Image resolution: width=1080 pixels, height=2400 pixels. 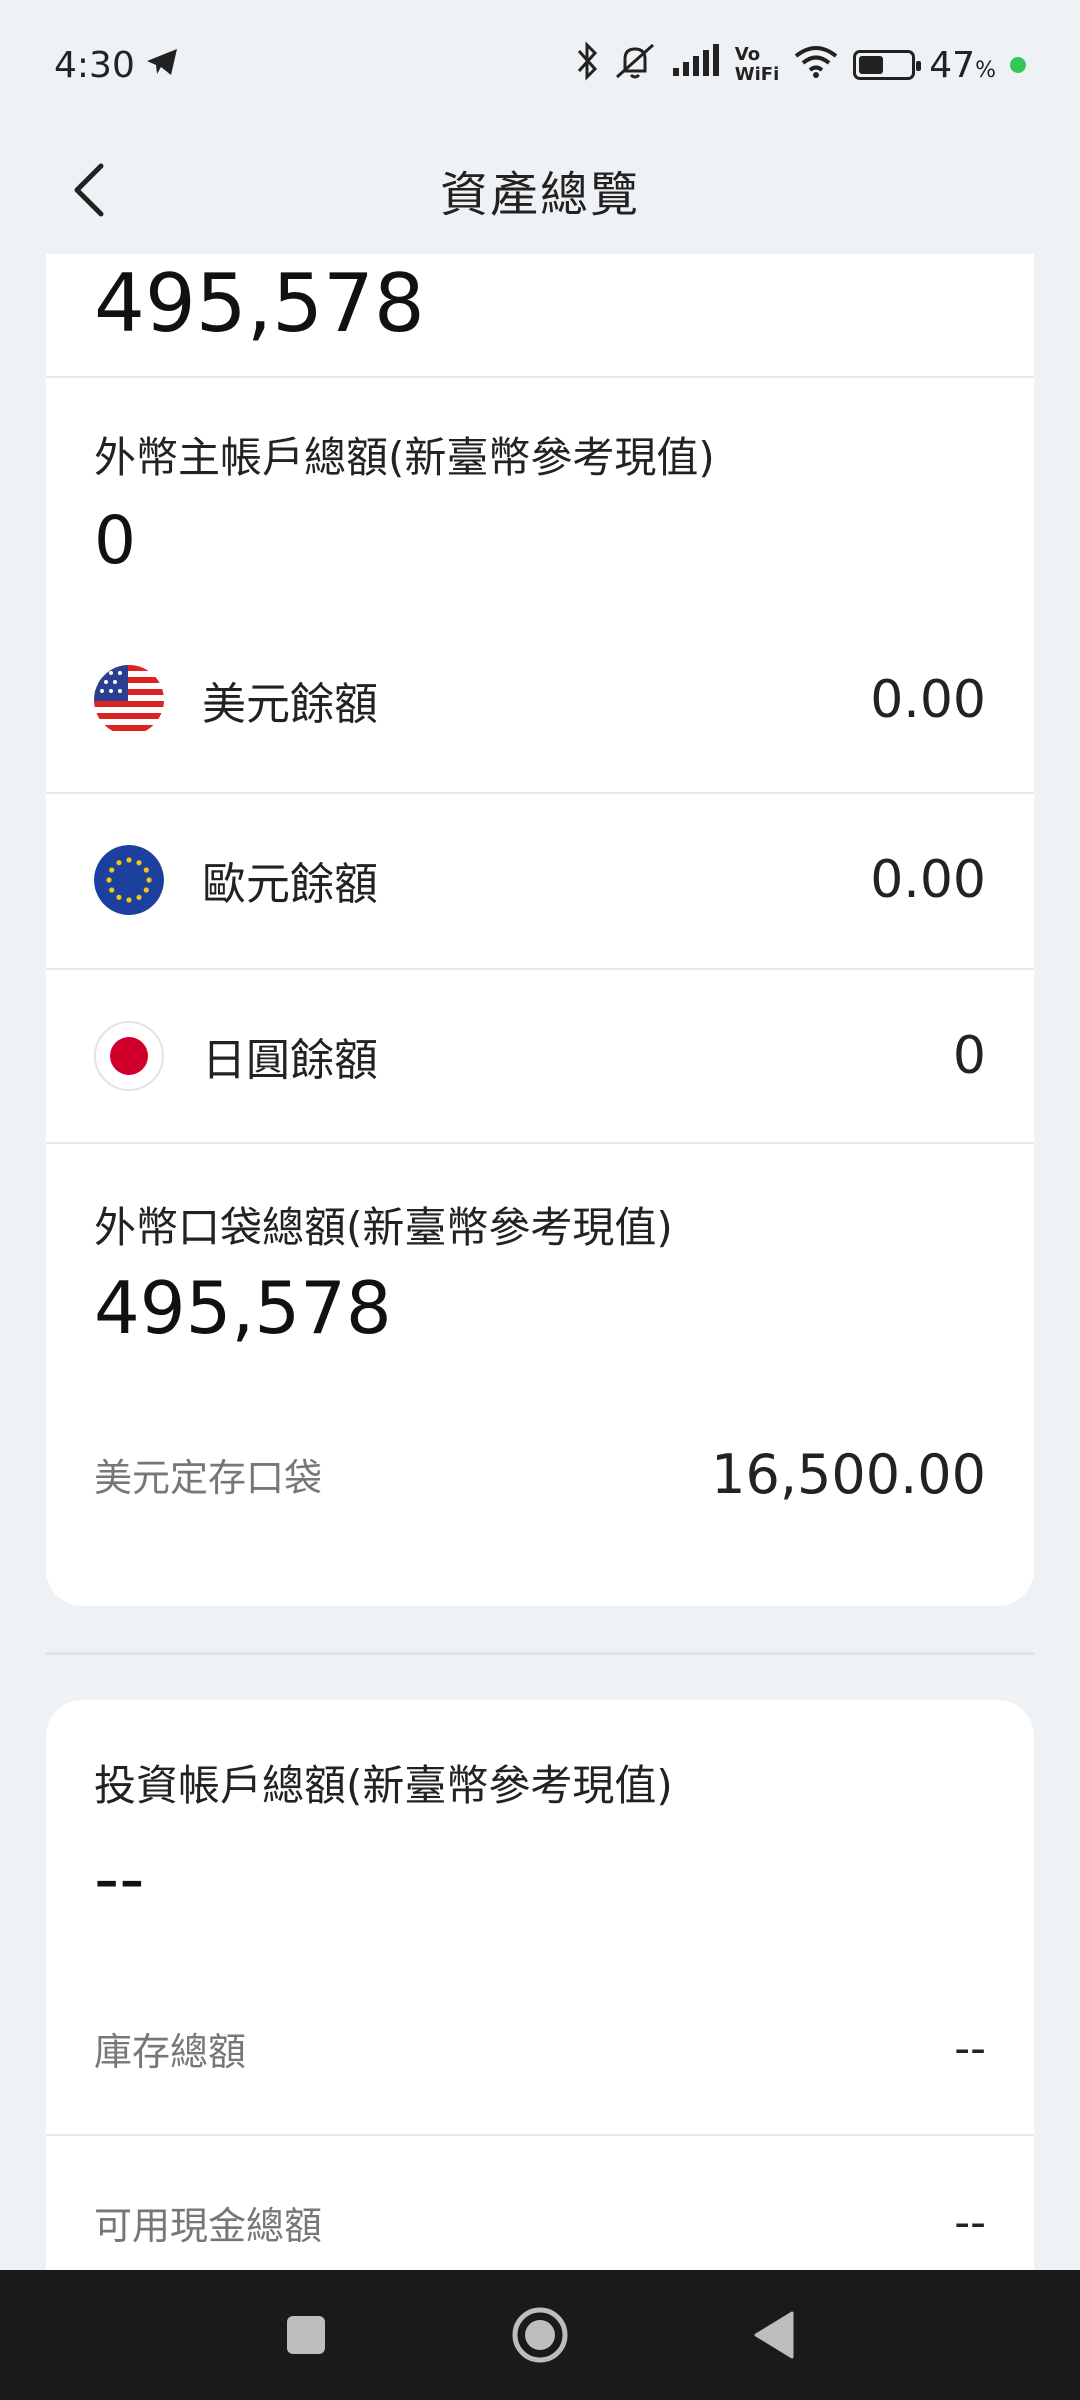 I want to click on app-header: 資產總覽, so click(x=540, y=190).